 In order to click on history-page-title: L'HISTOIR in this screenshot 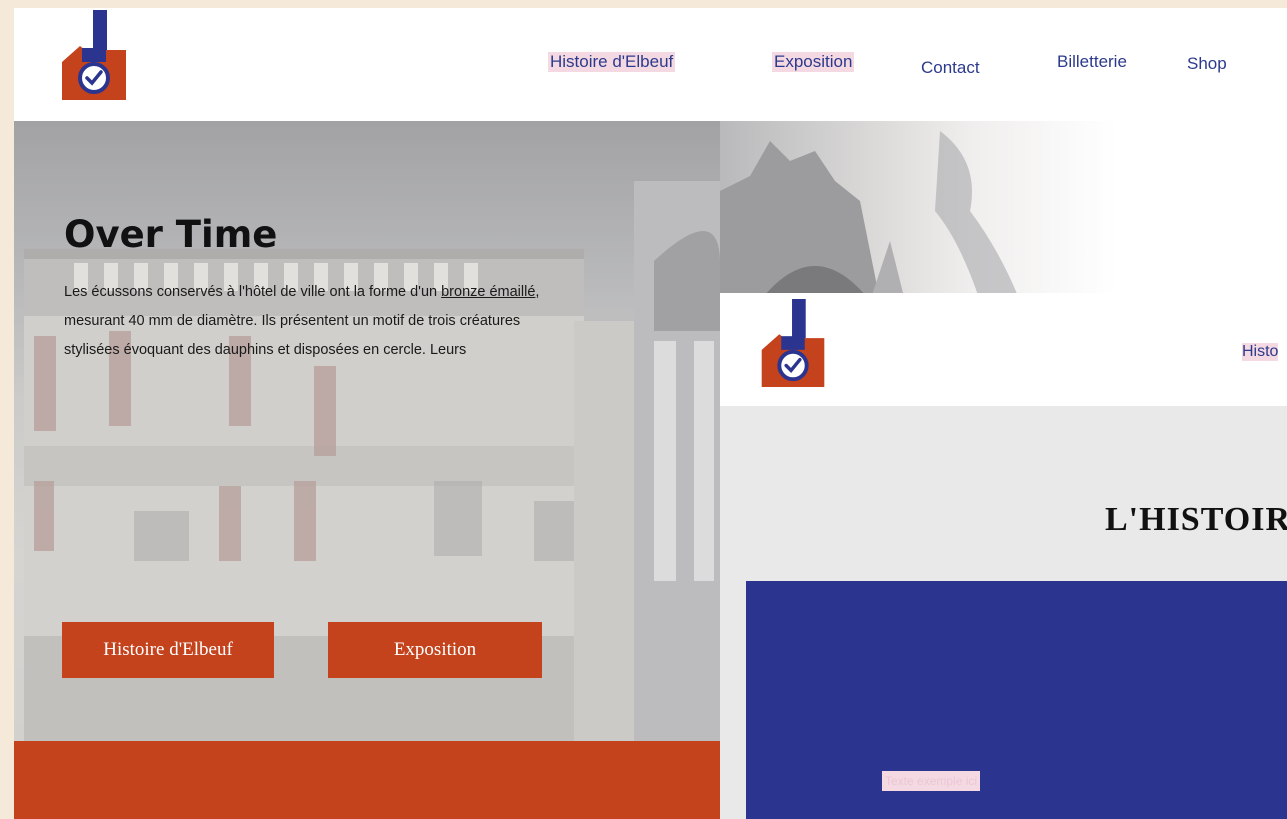, I will do `click(1196, 519)`.